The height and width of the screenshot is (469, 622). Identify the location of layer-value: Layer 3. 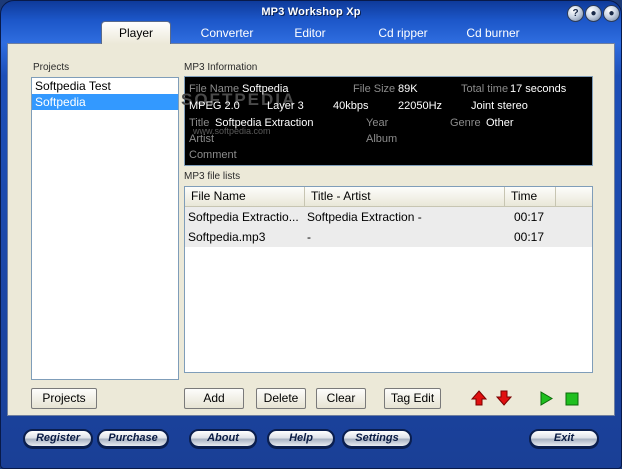
(285, 106).